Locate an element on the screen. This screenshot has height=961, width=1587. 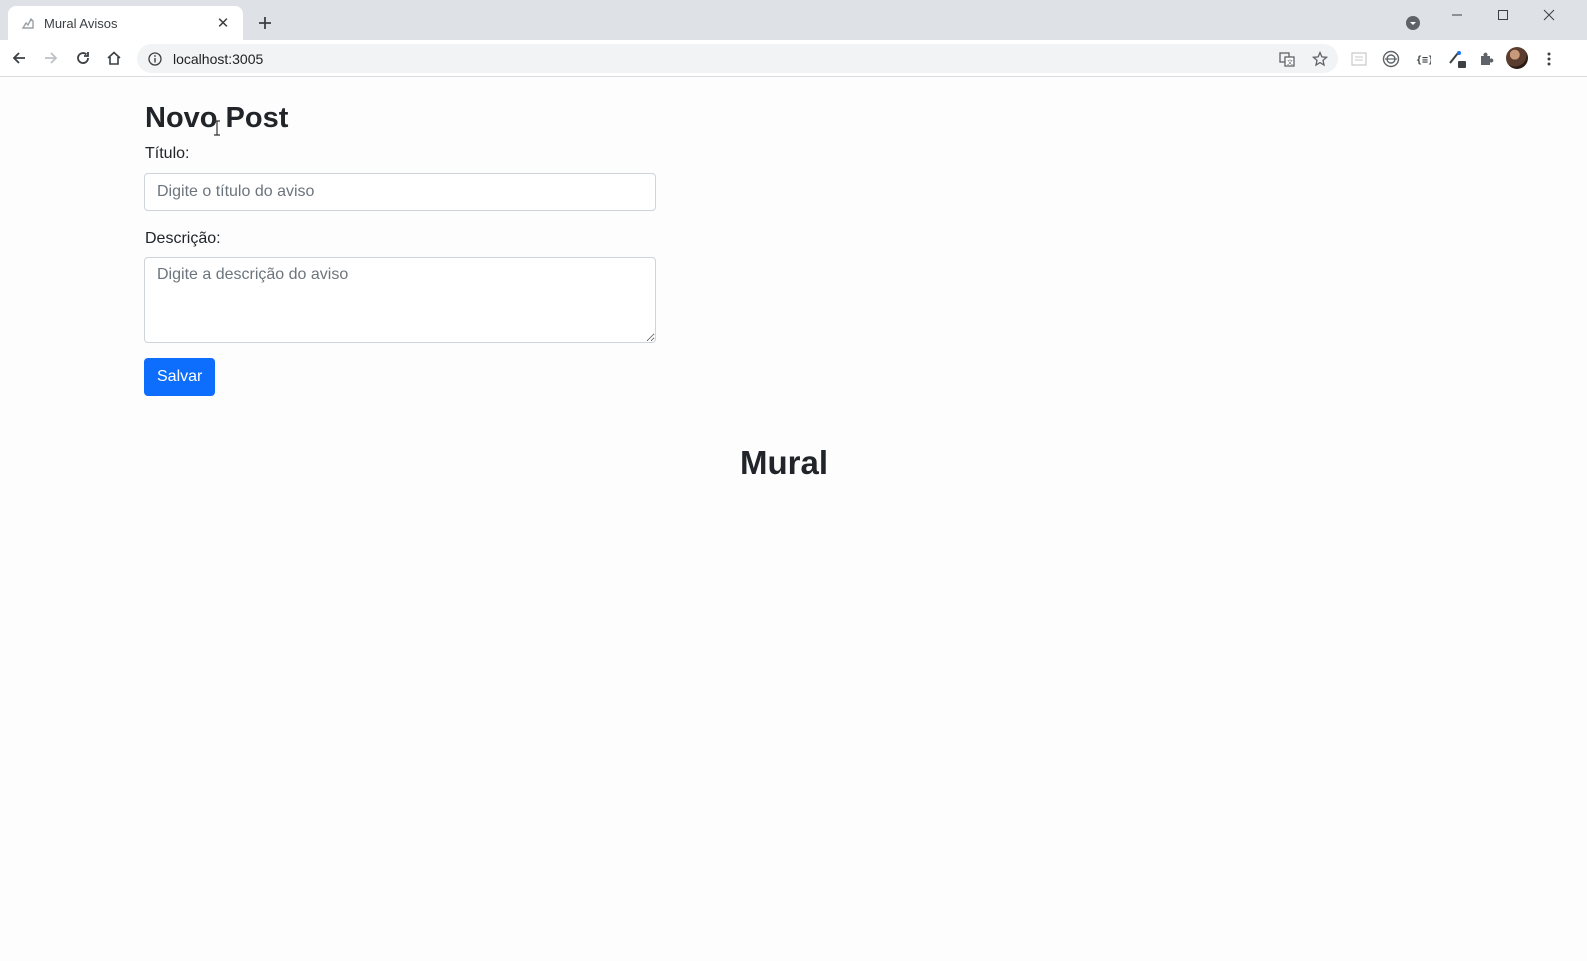
tab-title: Mural Avisos is located at coordinates (81, 23).